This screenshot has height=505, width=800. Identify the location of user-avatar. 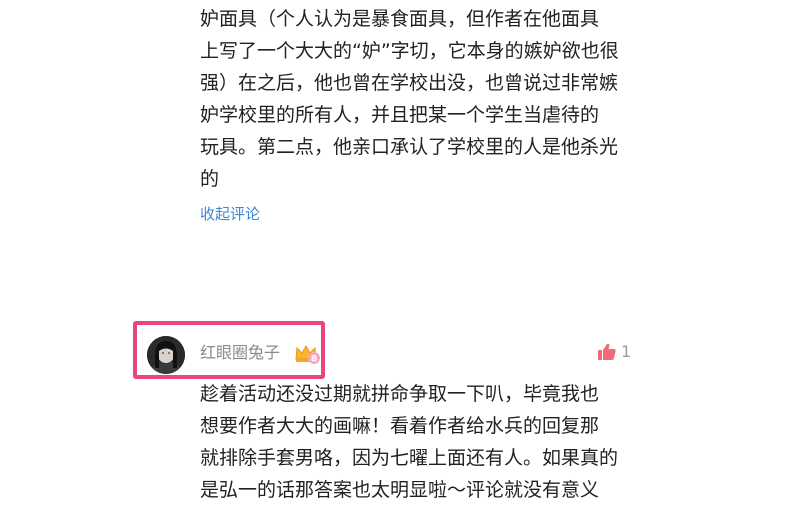
(166, 355).